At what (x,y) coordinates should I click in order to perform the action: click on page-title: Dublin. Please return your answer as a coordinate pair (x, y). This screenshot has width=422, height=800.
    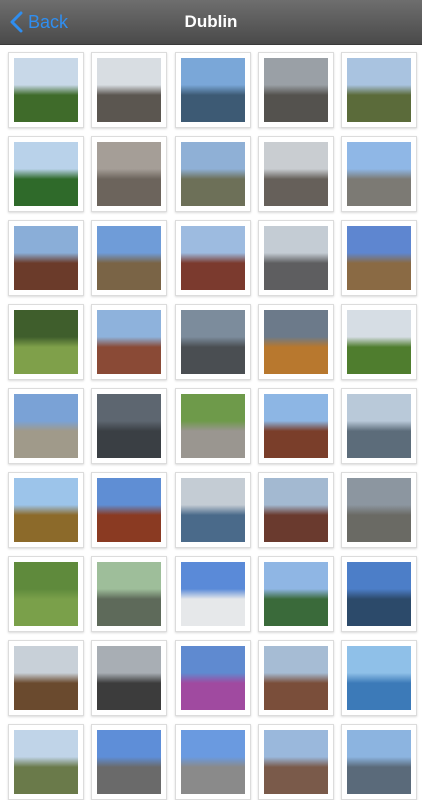
    Looking at the image, I should click on (211, 21).